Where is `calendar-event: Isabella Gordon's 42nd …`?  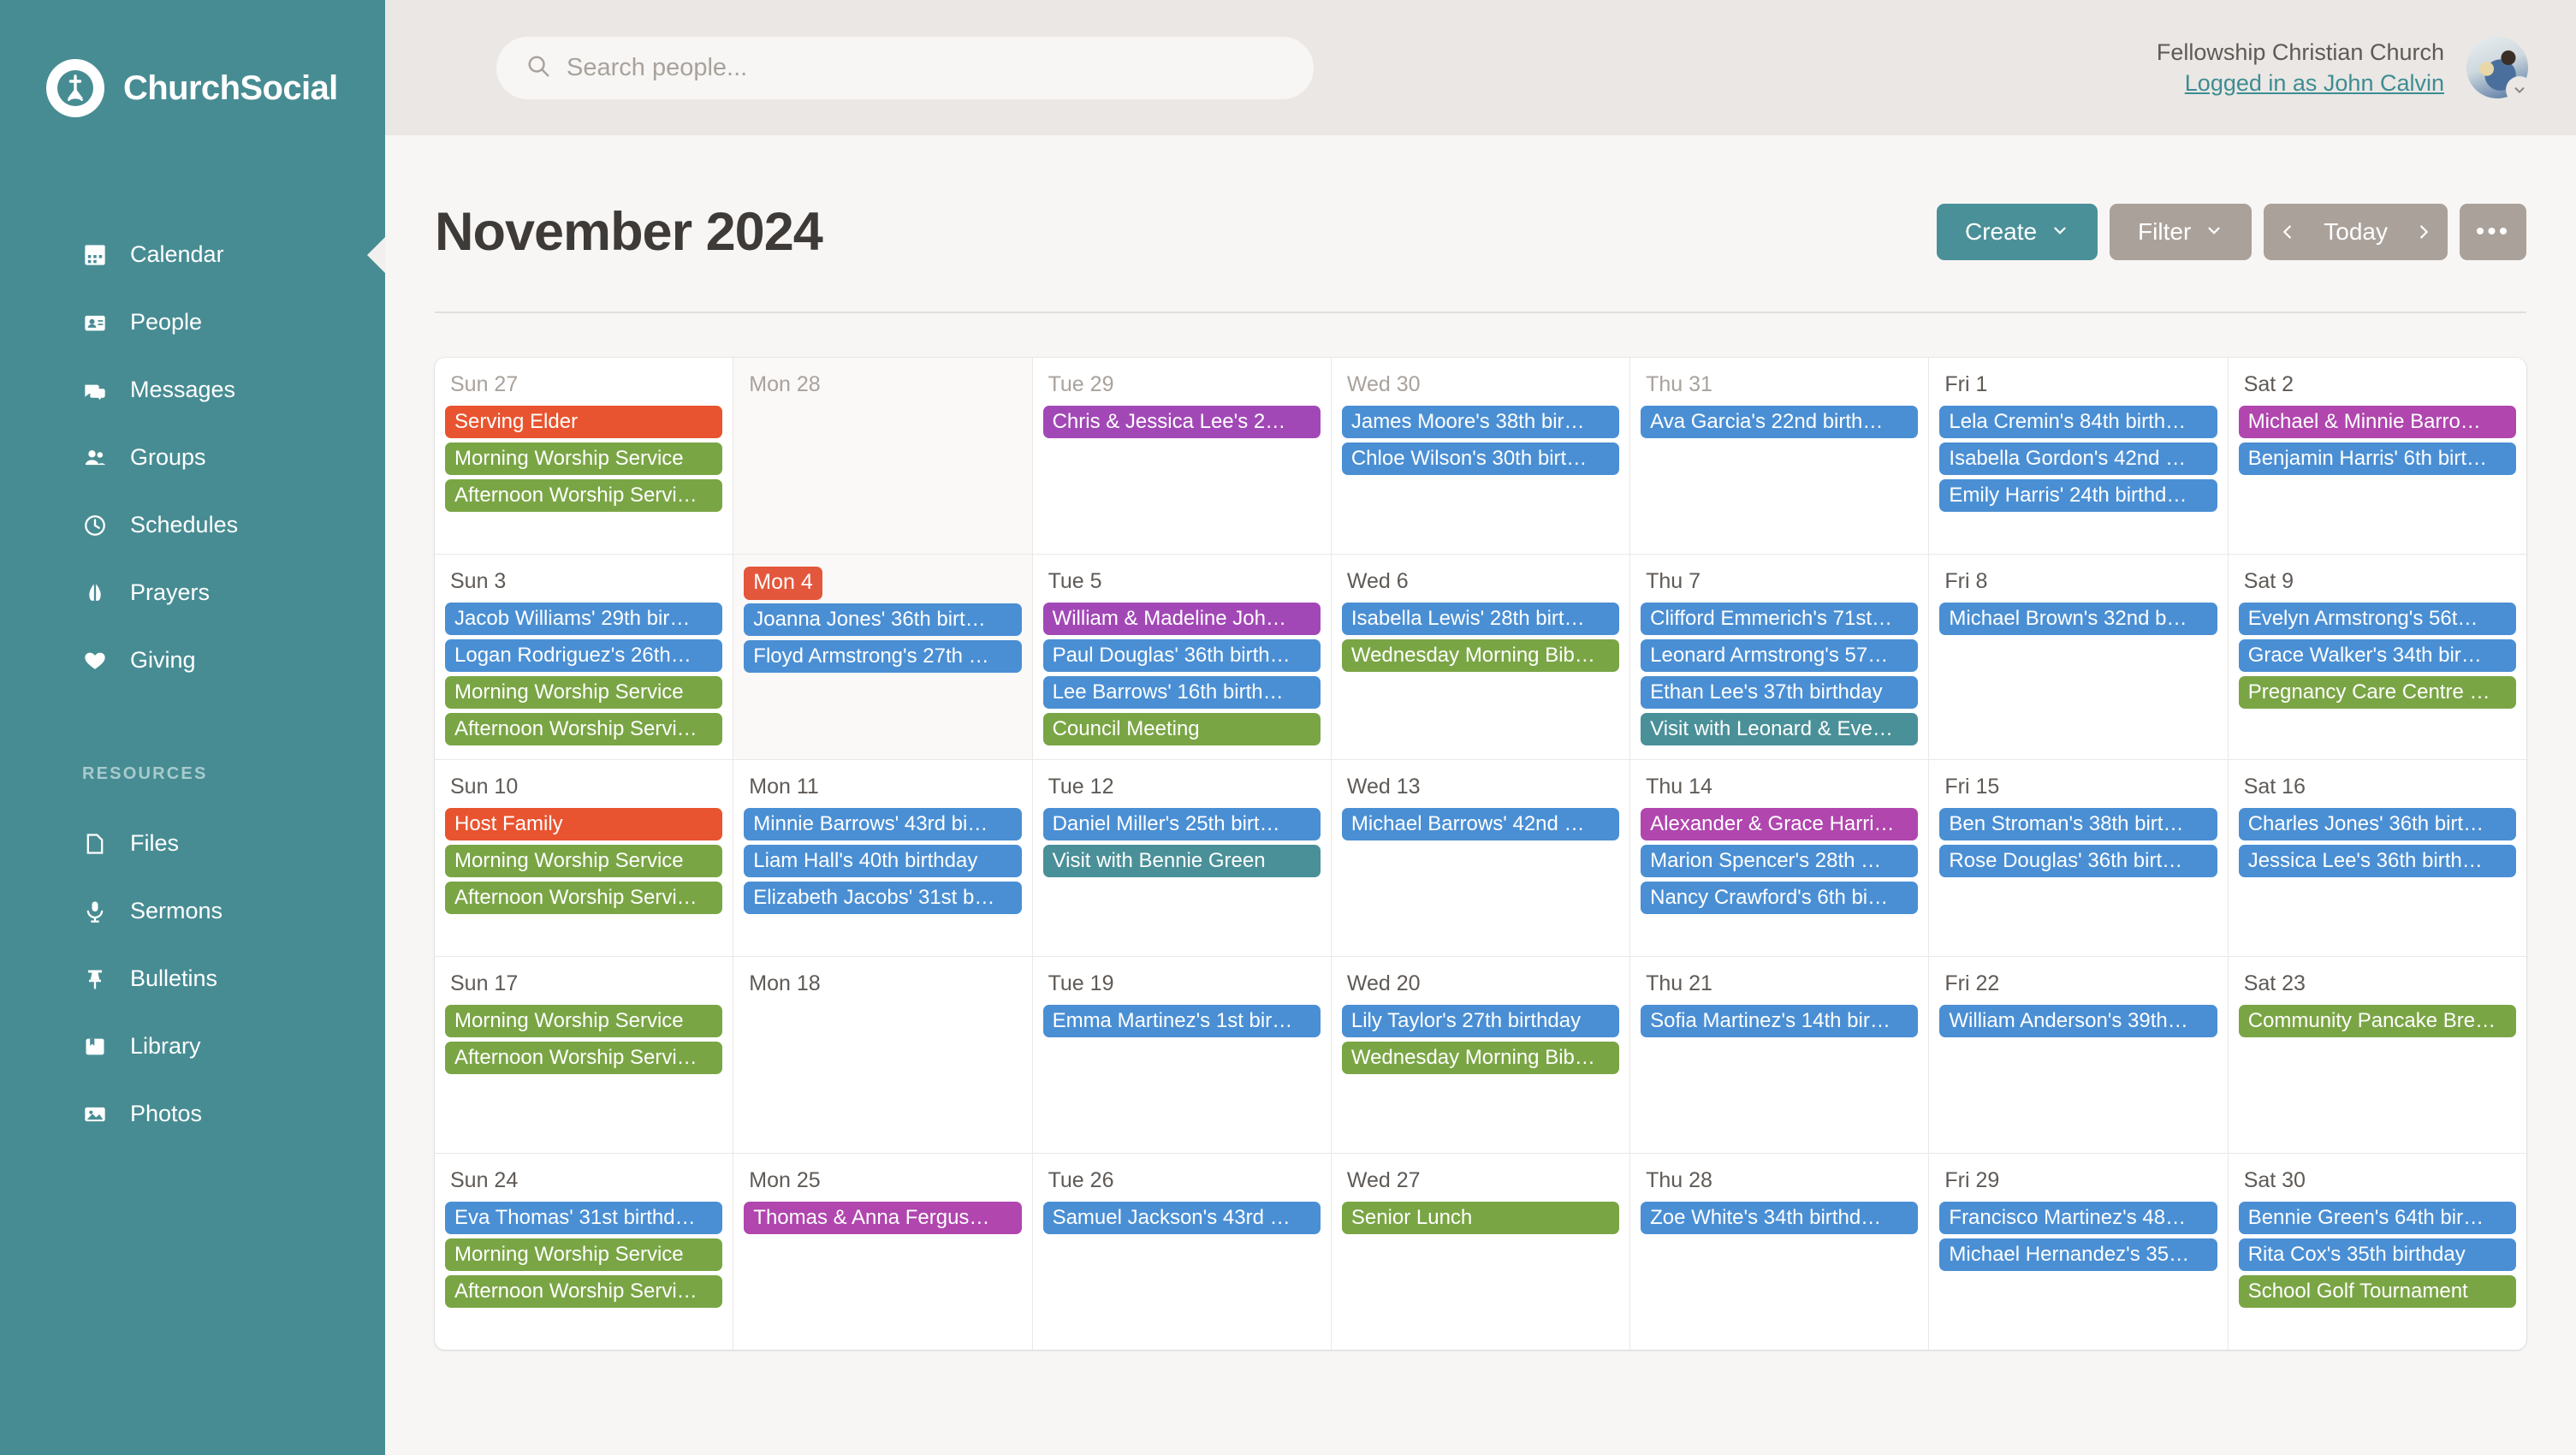
calendar-event: Isabella Gordon's 42nd … is located at coordinates (2078, 458).